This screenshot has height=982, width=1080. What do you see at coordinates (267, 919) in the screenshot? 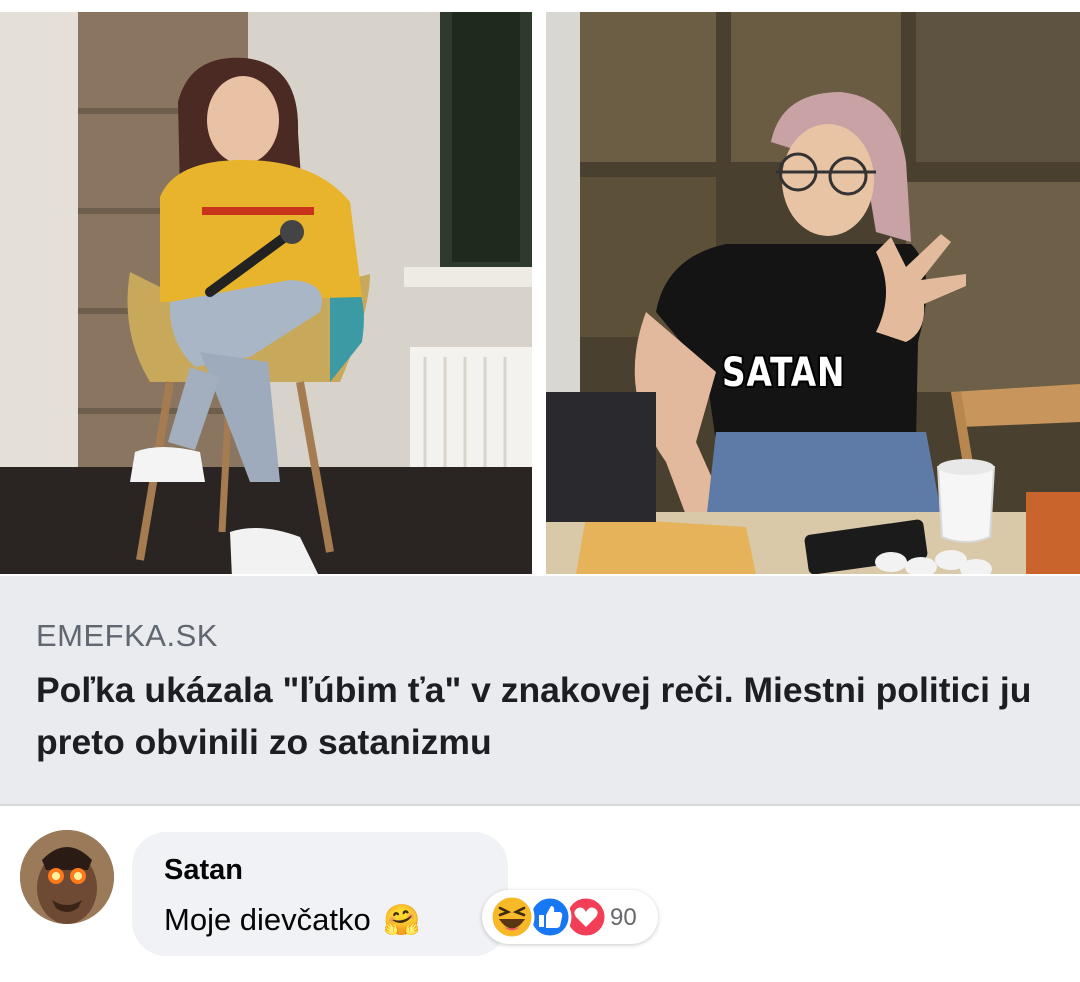
I see `comment-body: Moje dievčatko` at bounding box center [267, 919].